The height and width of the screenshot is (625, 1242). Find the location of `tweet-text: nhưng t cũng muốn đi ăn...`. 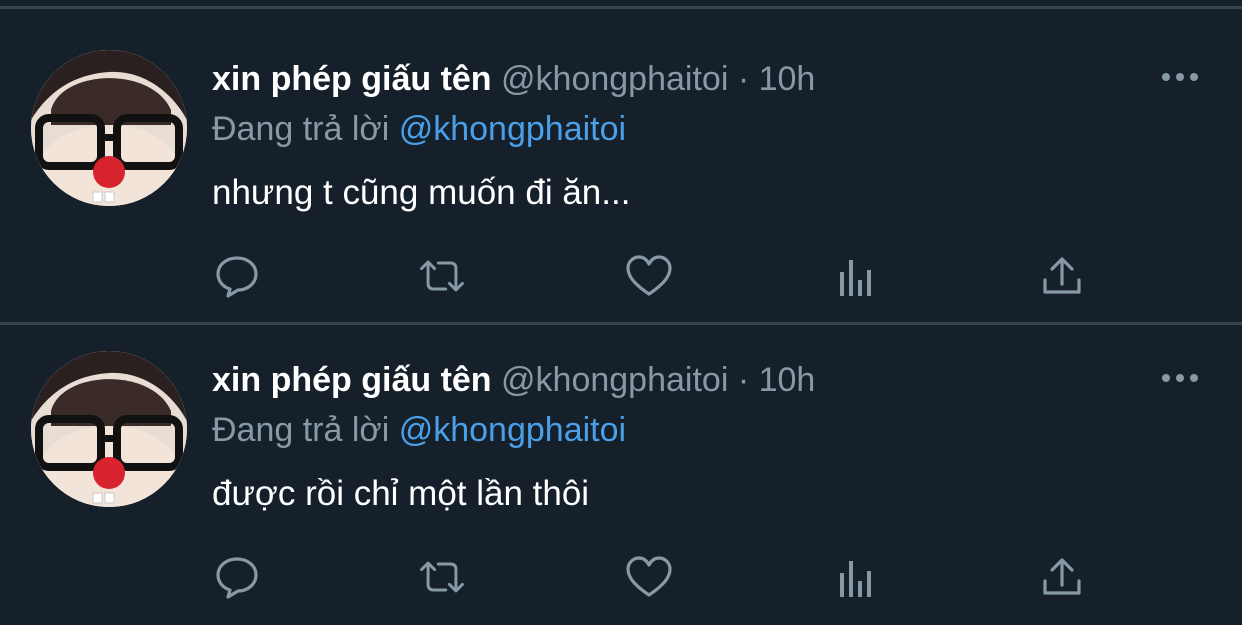

tweet-text: nhưng t cũng muốn đi ăn... is located at coordinates (421, 192).